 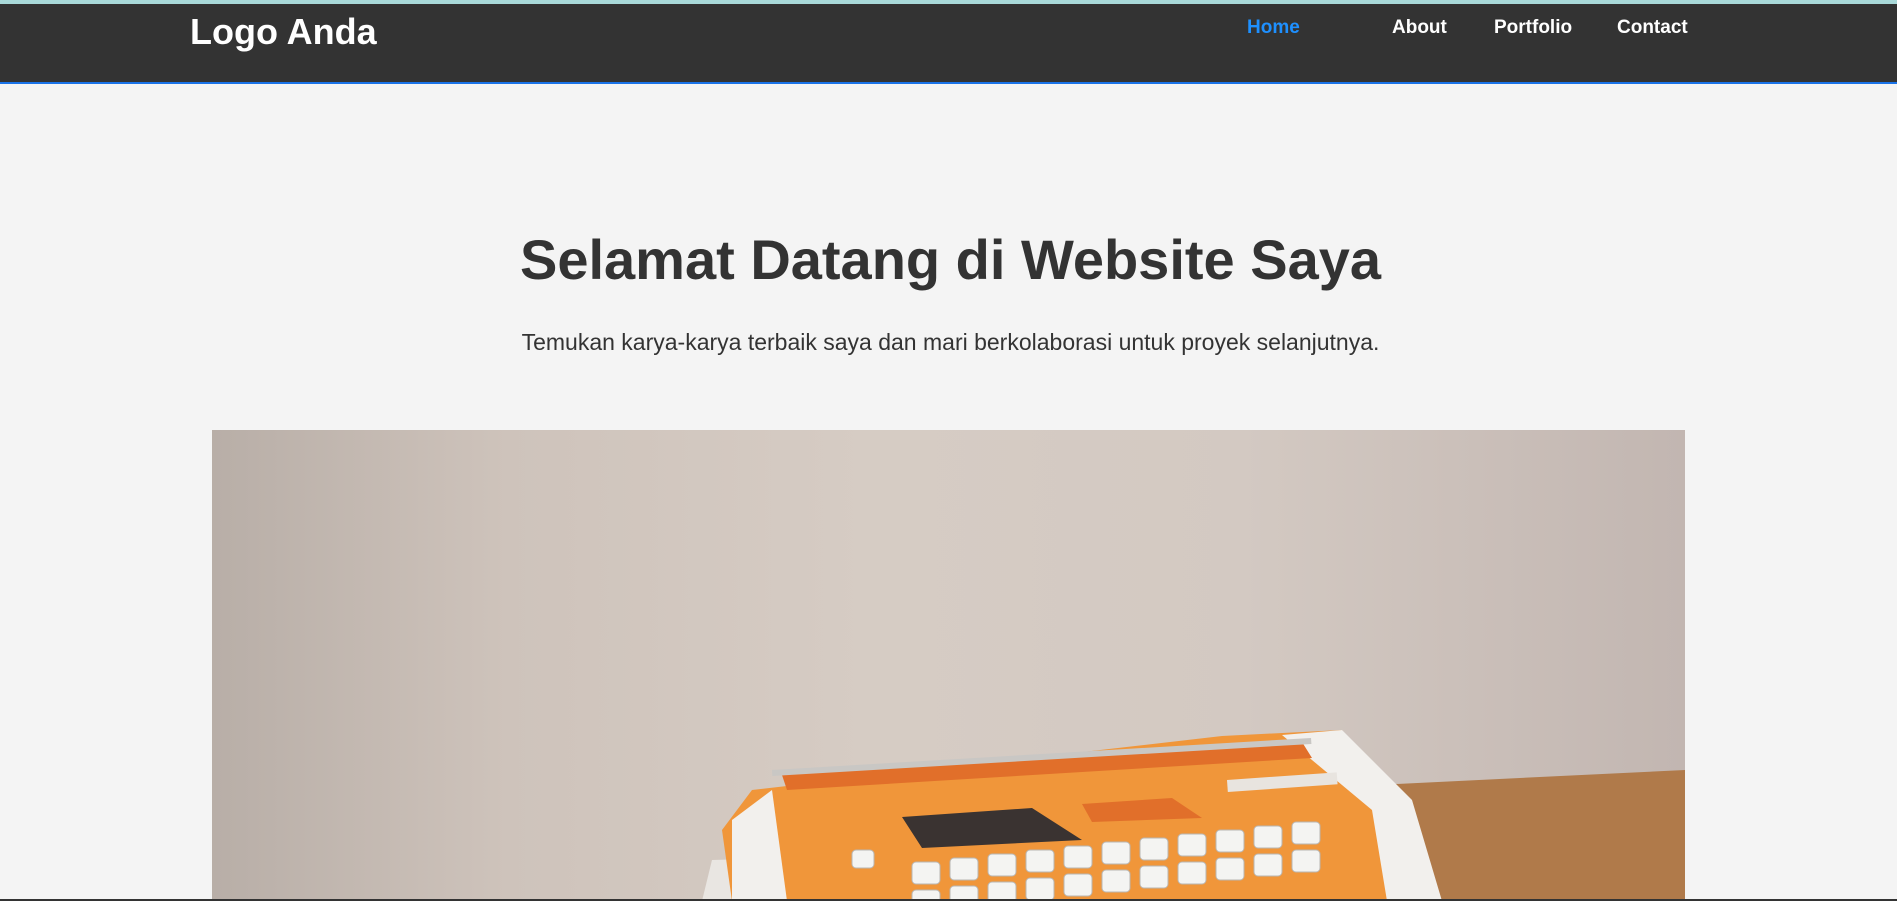 I want to click on hero-title-text: Selamat Datang di Website Saya, so click(x=950, y=259).